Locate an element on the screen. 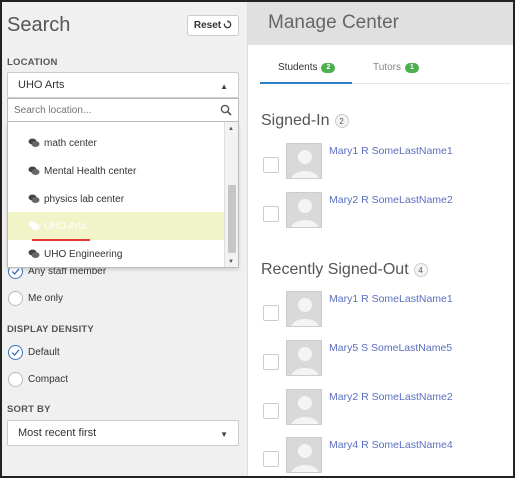 Image resolution: width=515 pixels, height=478 pixels. tab-students: Students 2 is located at coordinates (307, 67).